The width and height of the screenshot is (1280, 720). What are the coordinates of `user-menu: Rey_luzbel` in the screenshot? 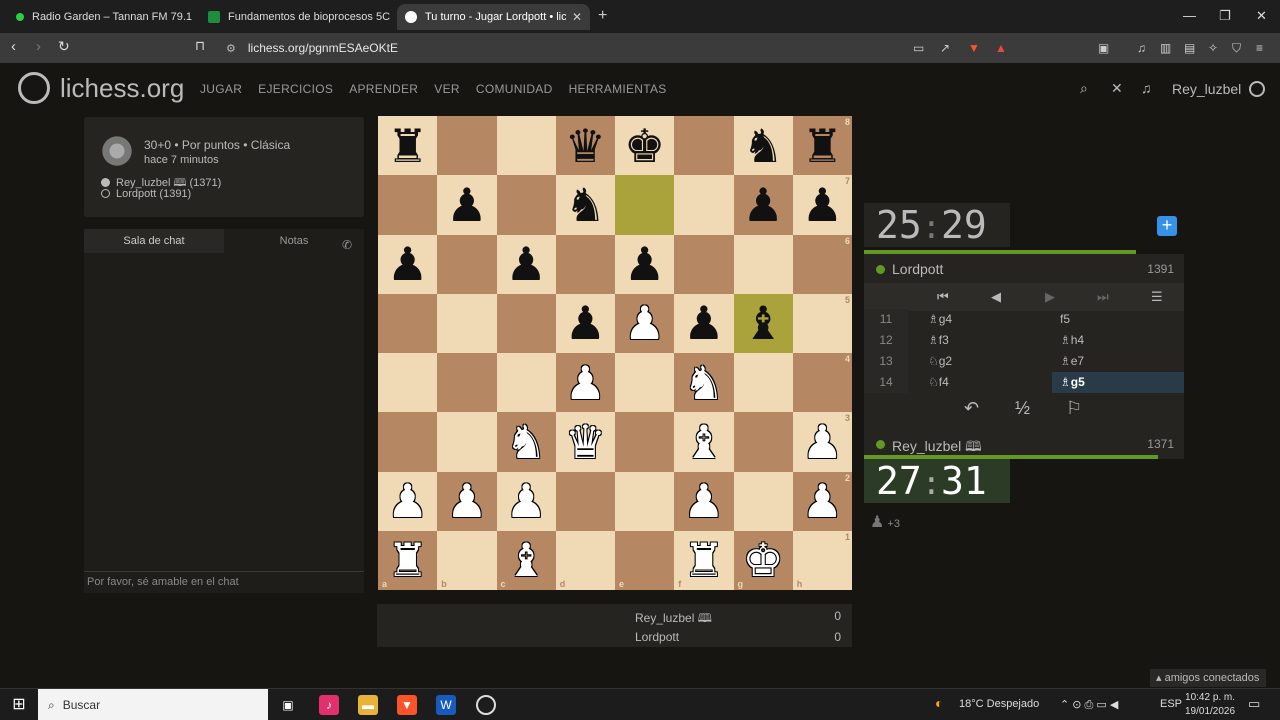 It's located at (1219, 89).